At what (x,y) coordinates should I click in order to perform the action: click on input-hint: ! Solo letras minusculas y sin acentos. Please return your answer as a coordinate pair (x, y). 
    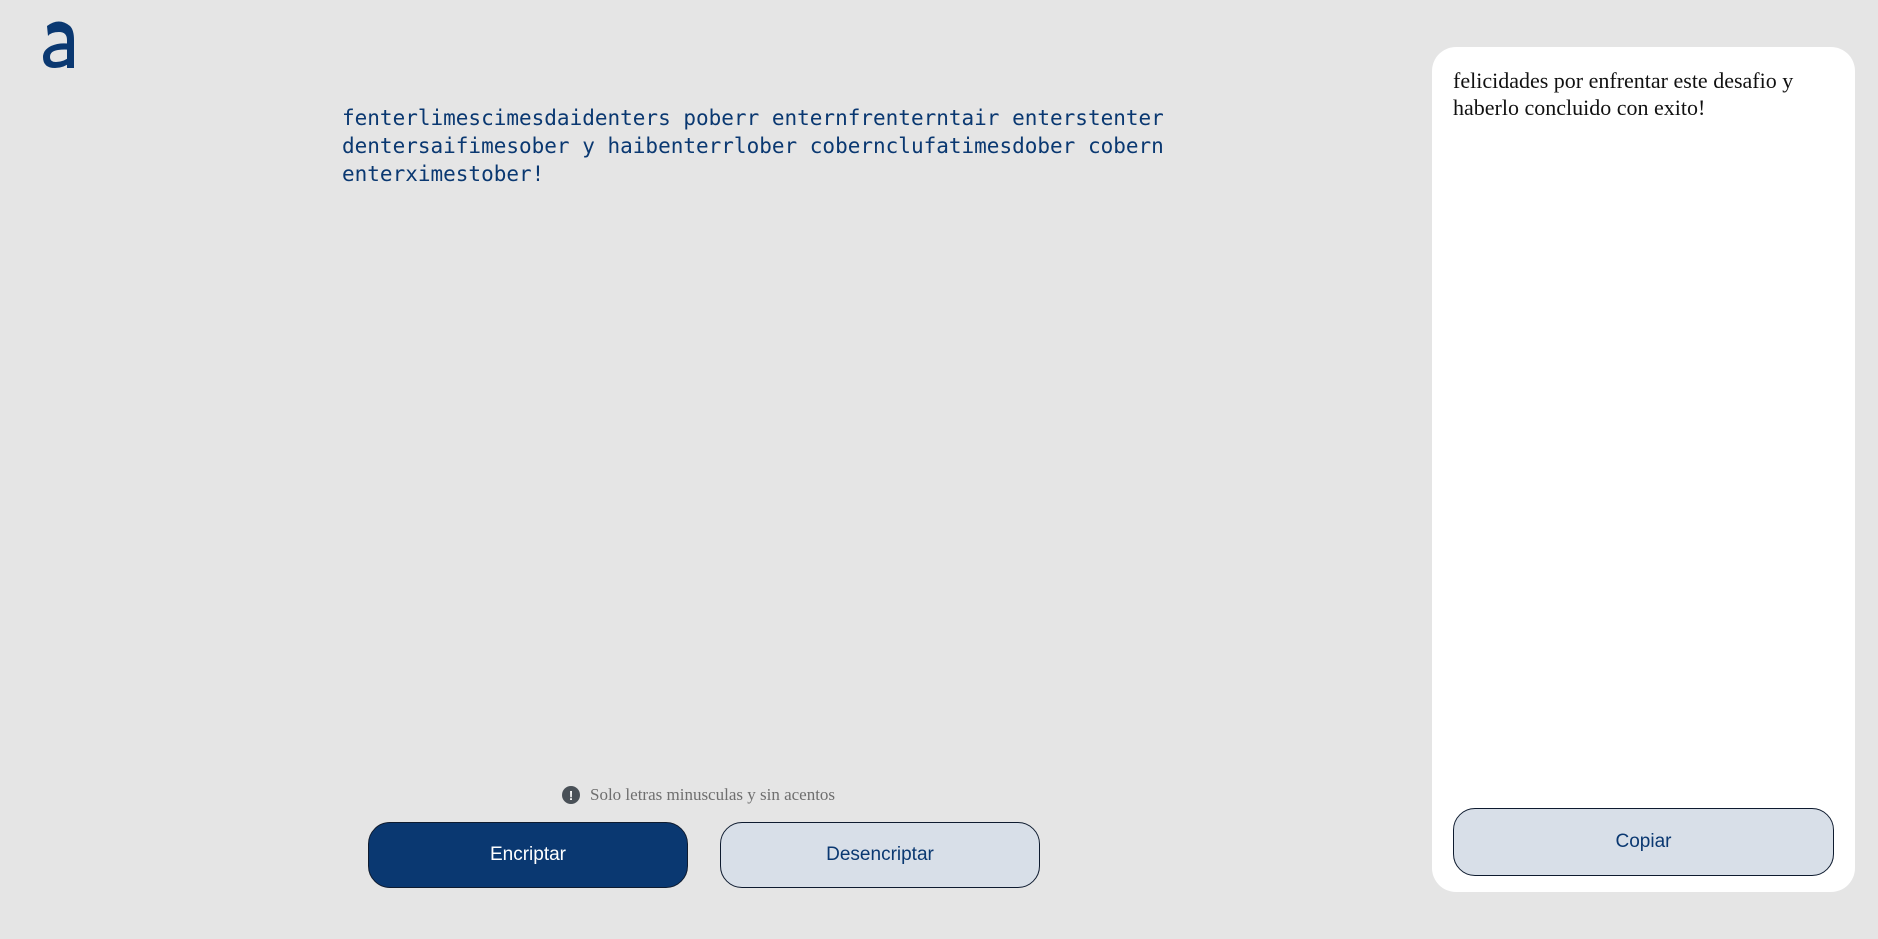
    Looking at the image, I should click on (698, 795).